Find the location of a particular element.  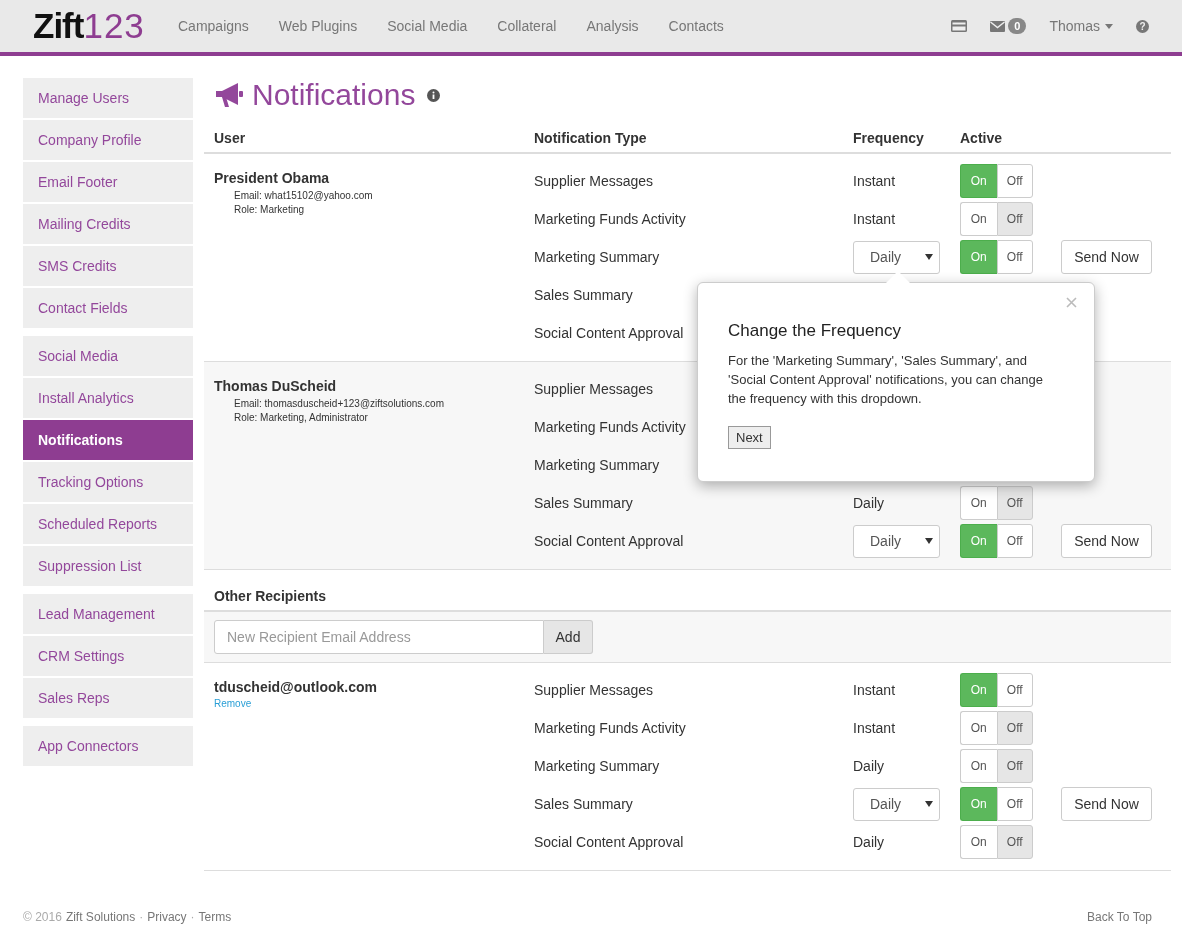

sidebar-item: Lead Management is located at coordinates (108, 614).